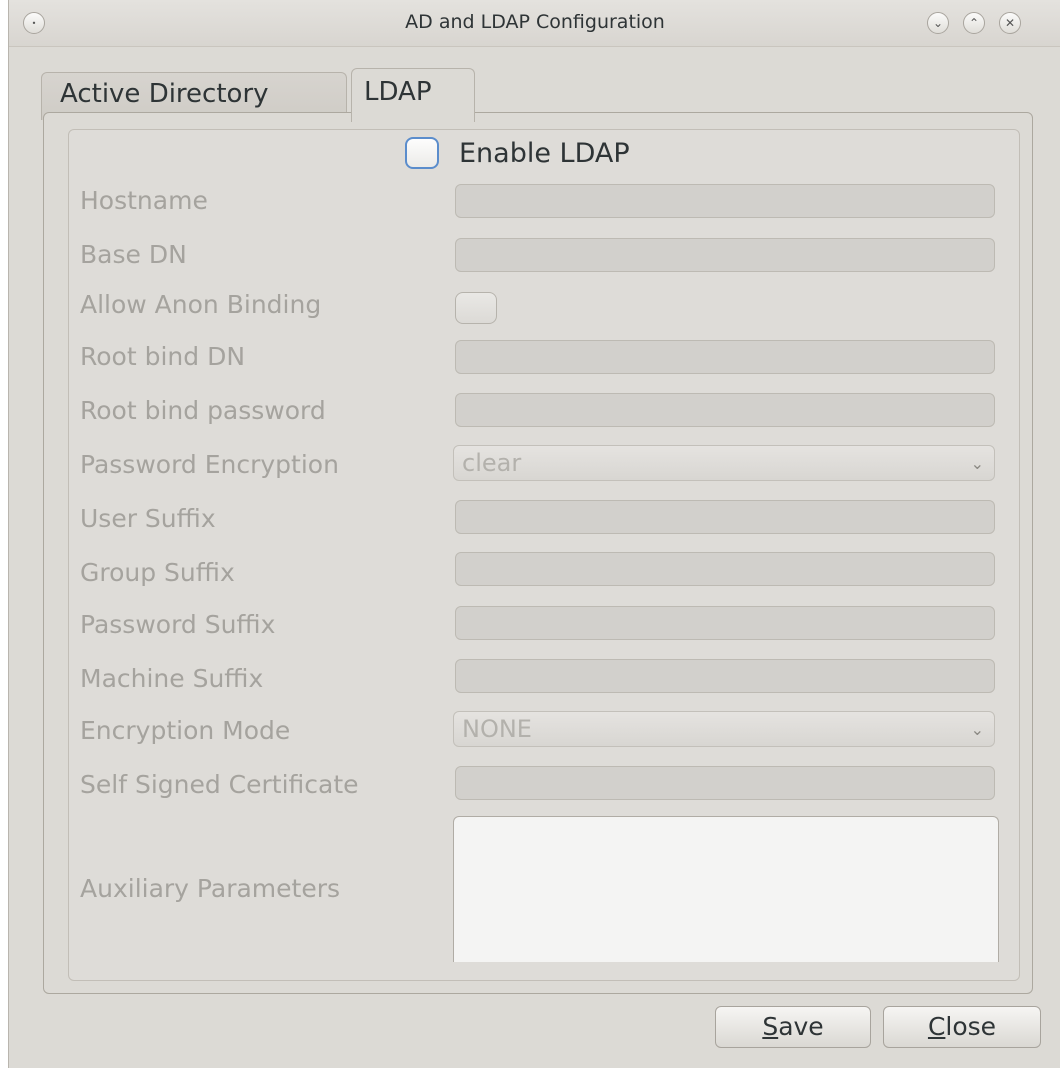  What do you see at coordinates (801, 1026) in the screenshot?
I see `save-label-rest: ave` at bounding box center [801, 1026].